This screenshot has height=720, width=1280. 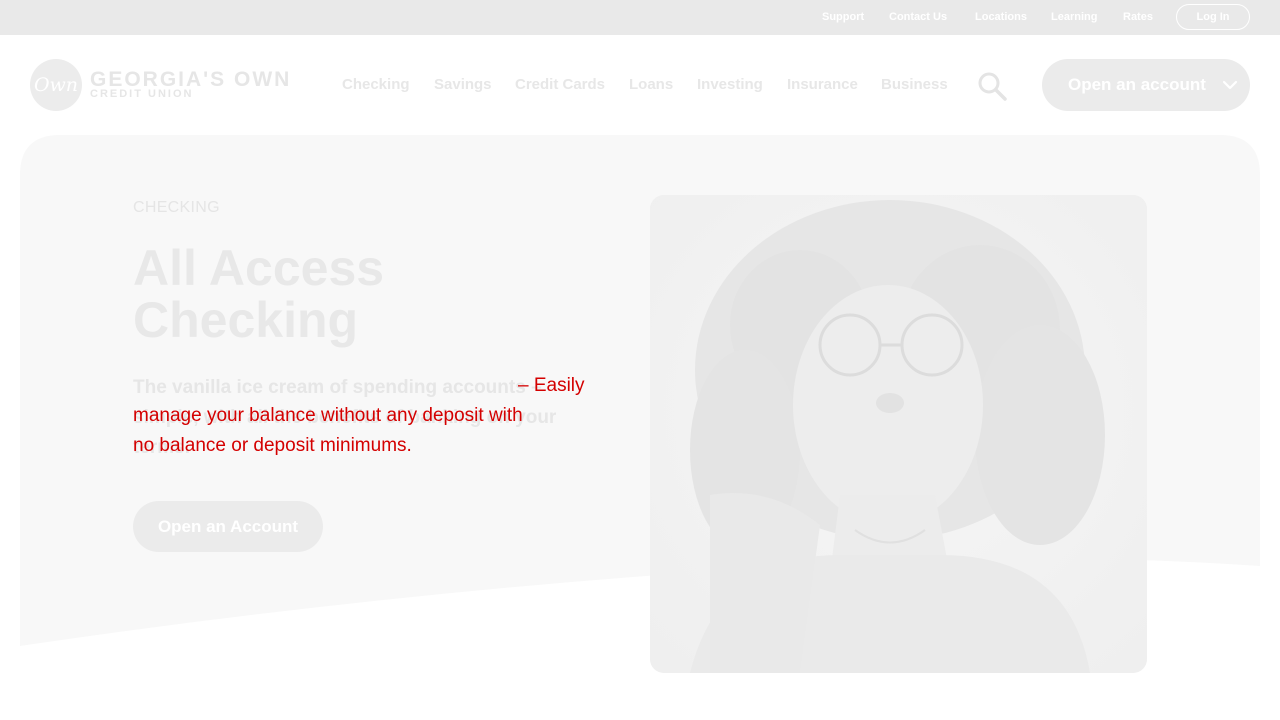 I want to click on open-account-label: Open an account, so click(x=1137, y=84).